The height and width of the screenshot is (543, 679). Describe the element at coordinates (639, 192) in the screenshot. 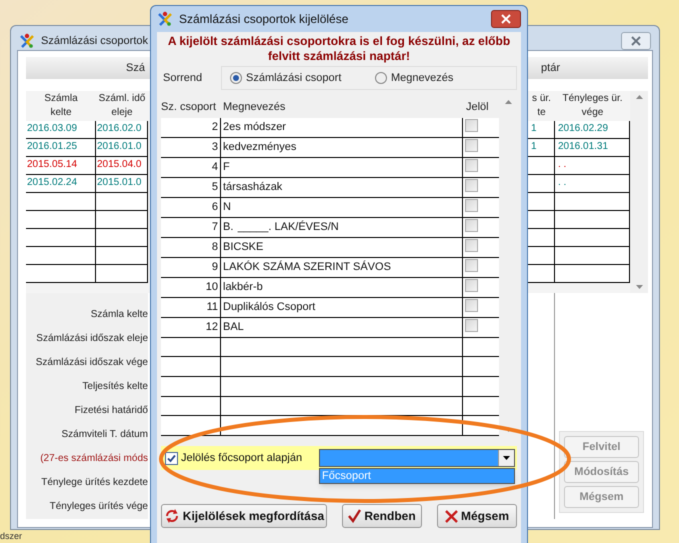

I see `scrollbar` at that location.